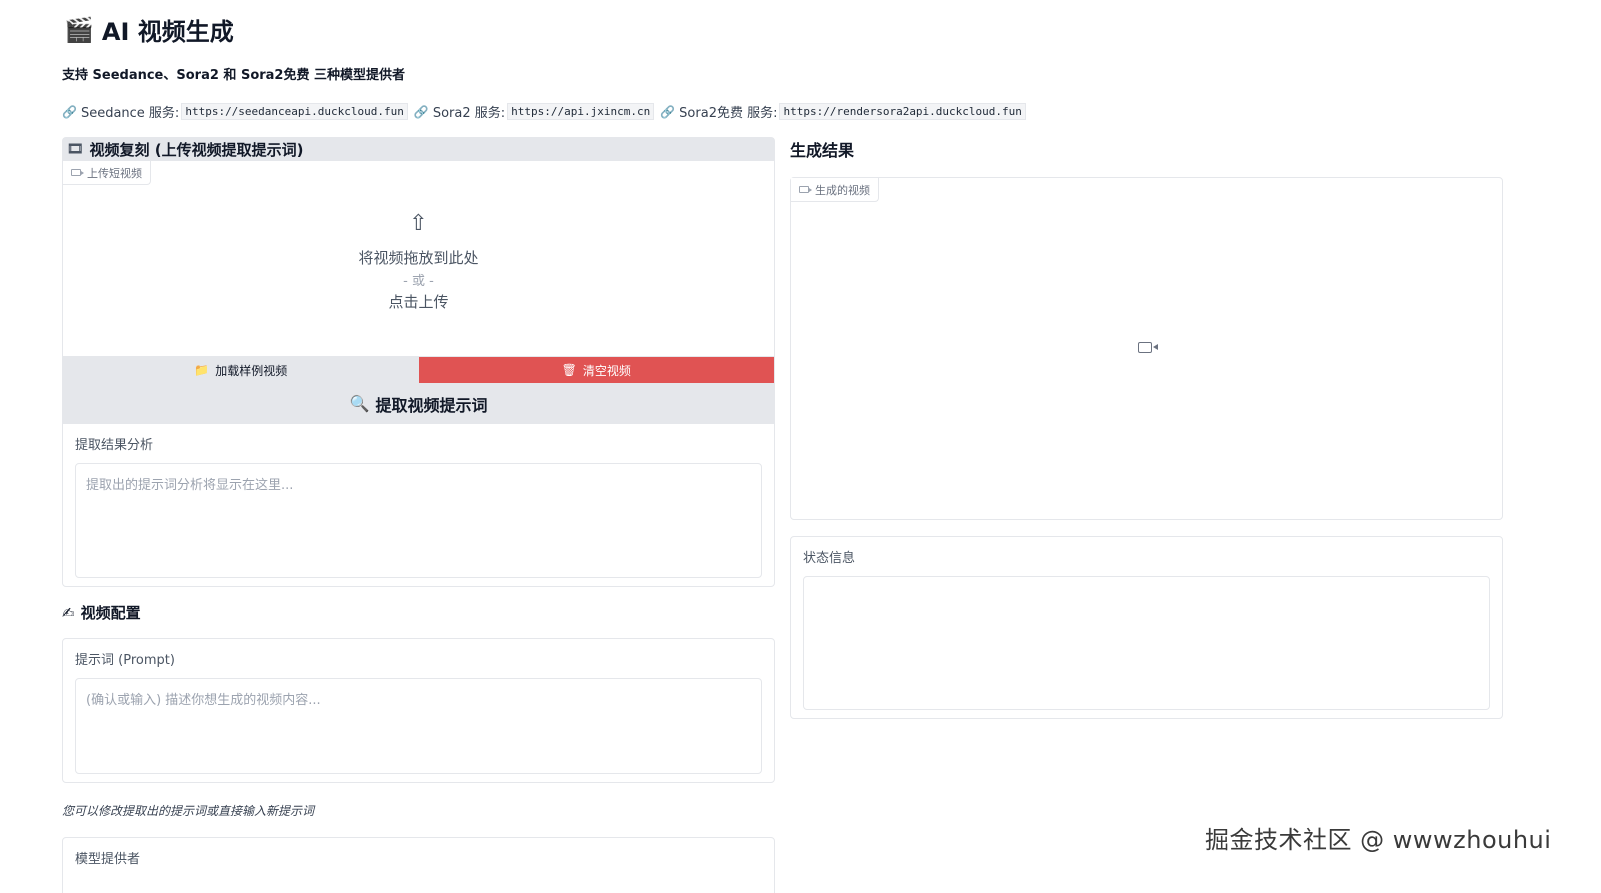 The height and width of the screenshot is (893, 1601). Describe the element at coordinates (359, 404) in the screenshot. I see `magnifier-icon: 🔍` at that location.